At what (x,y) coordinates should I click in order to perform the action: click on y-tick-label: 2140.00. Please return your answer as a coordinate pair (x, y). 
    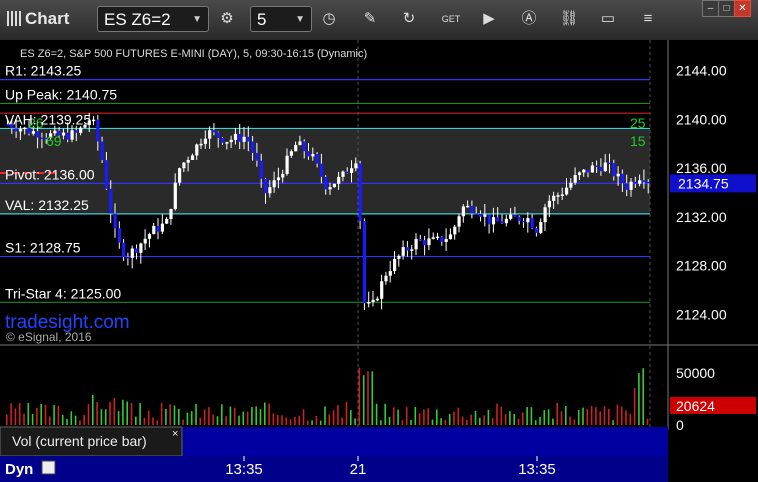
    Looking at the image, I should click on (701, 119).